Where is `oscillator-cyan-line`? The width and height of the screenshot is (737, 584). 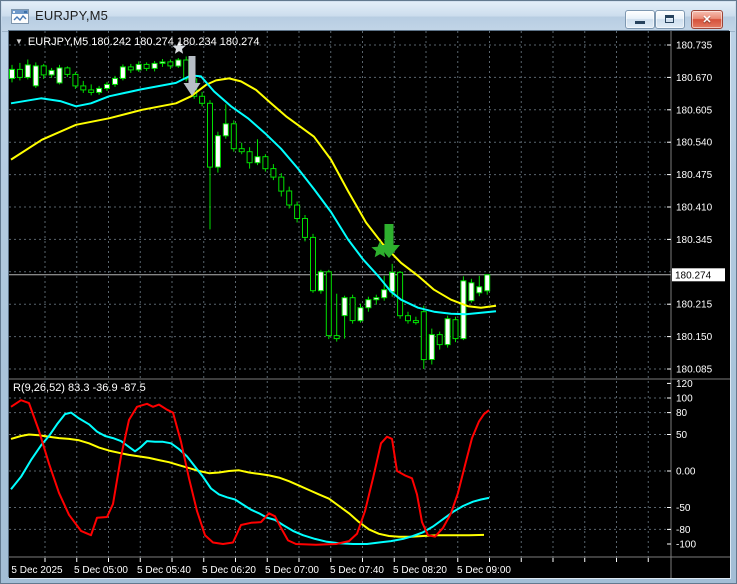
oscillator-cyan-line is located at coordinates (250, 478).